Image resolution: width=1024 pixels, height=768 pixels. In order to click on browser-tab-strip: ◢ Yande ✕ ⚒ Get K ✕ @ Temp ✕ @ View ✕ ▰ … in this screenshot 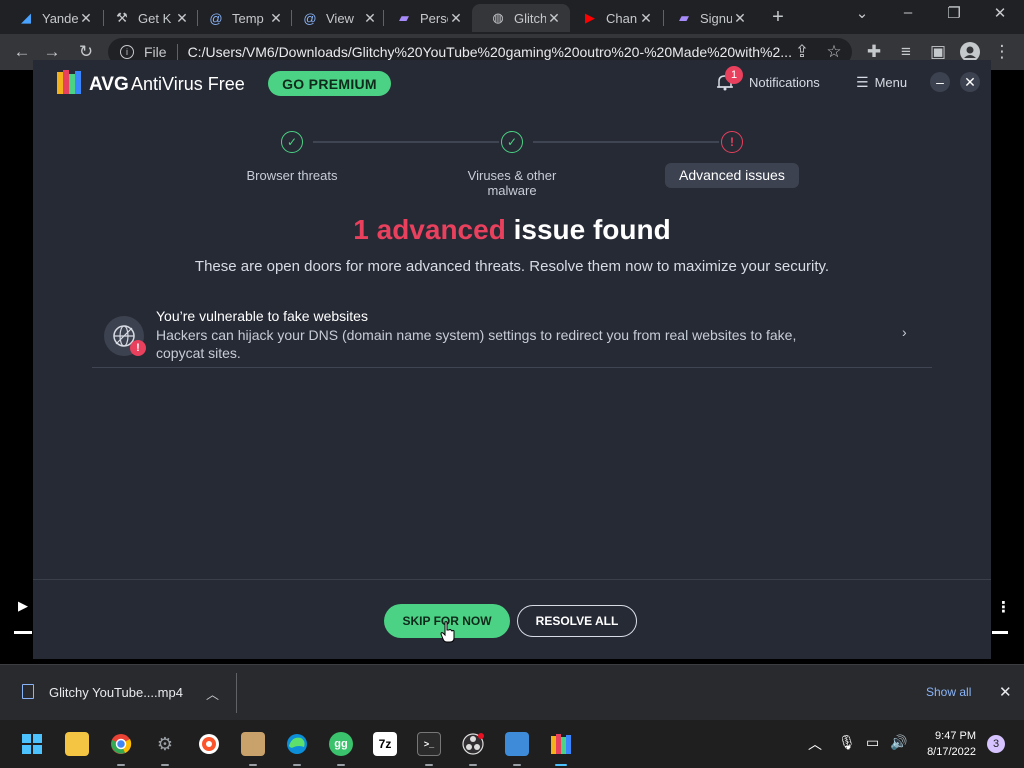, I will do `click(512, 17)`.